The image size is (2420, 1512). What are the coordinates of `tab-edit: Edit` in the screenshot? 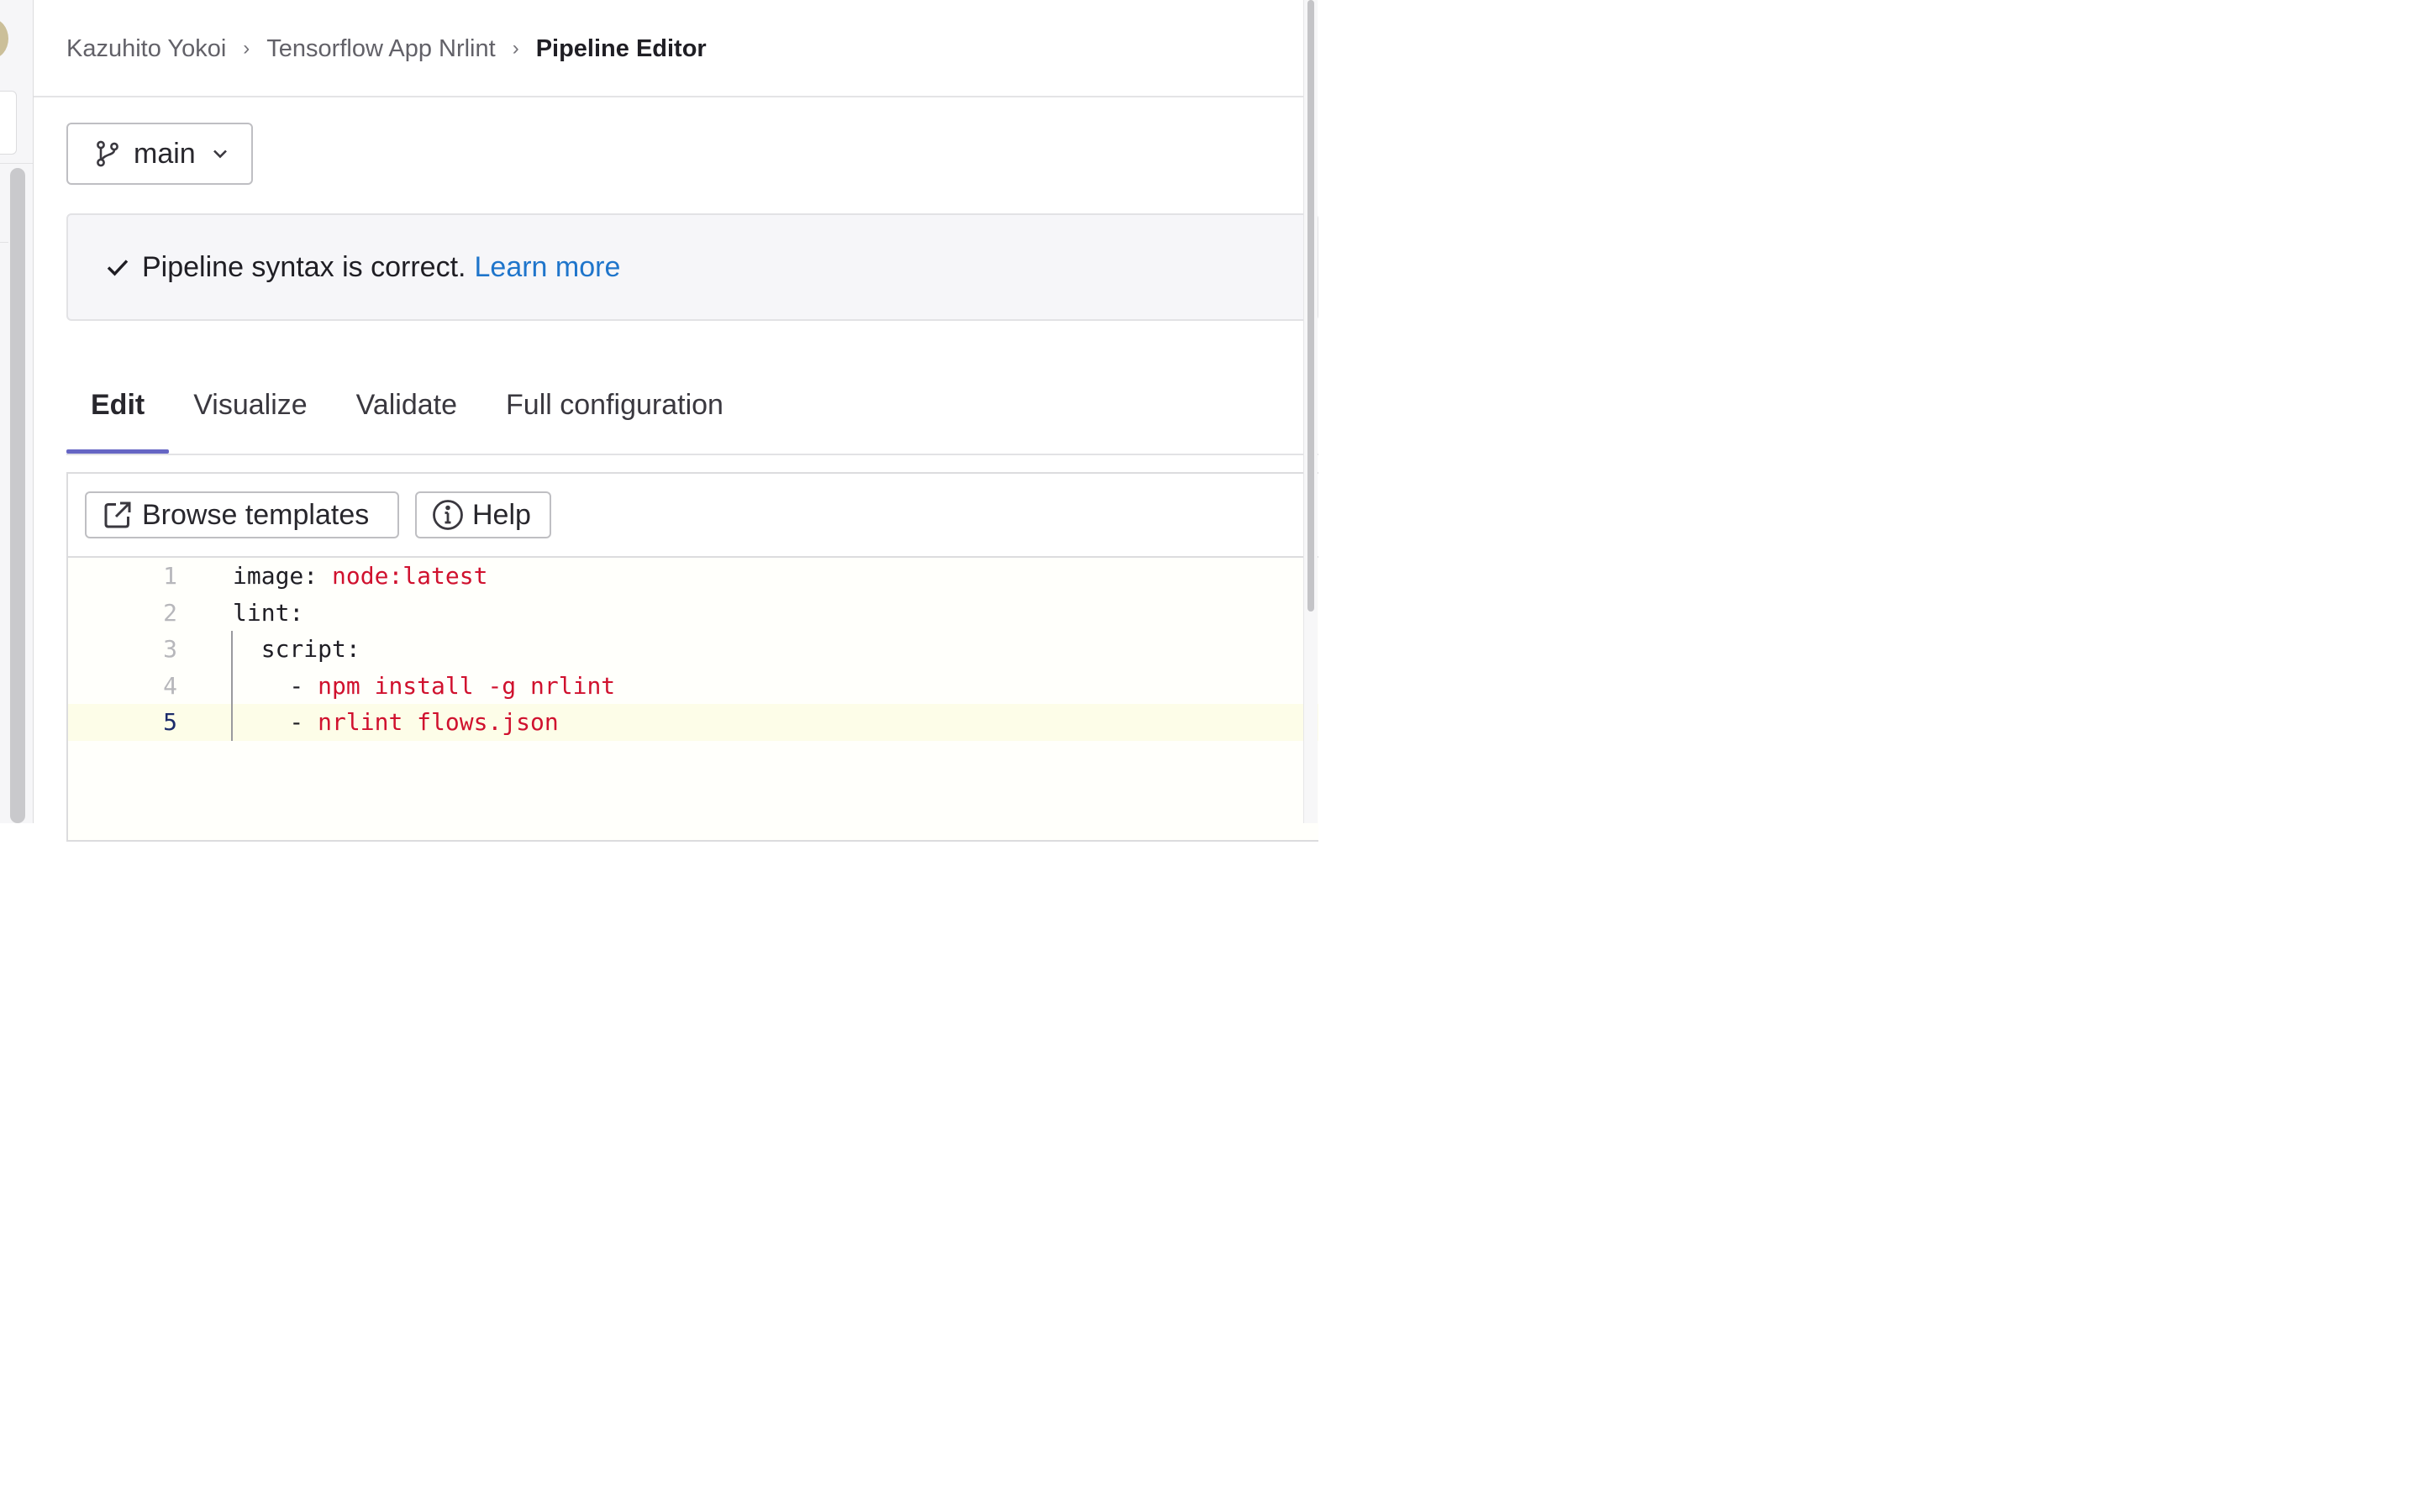 It's located at (118, 412).